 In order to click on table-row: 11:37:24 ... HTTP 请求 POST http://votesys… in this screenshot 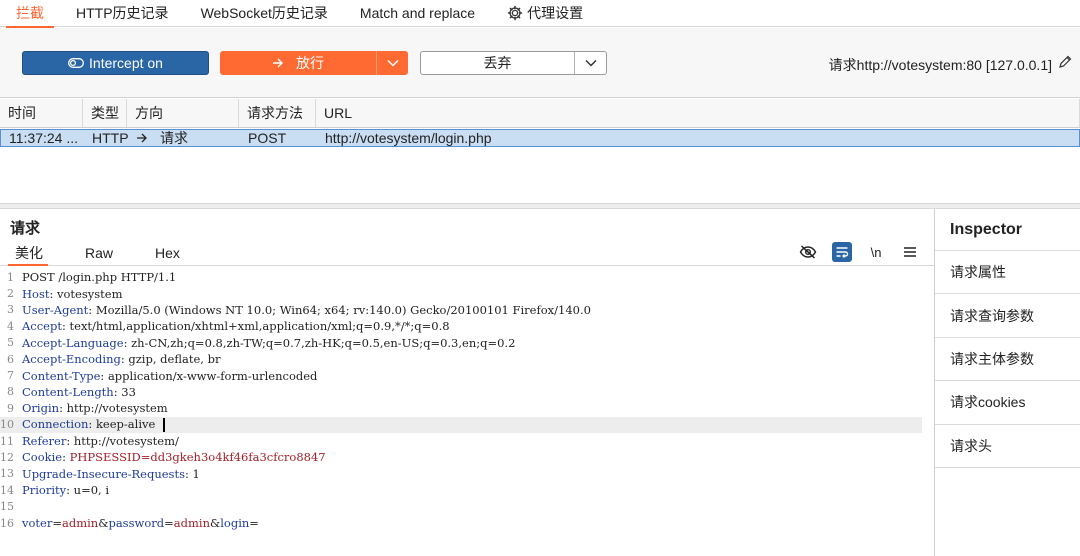, I will do `click(540, 138)`.